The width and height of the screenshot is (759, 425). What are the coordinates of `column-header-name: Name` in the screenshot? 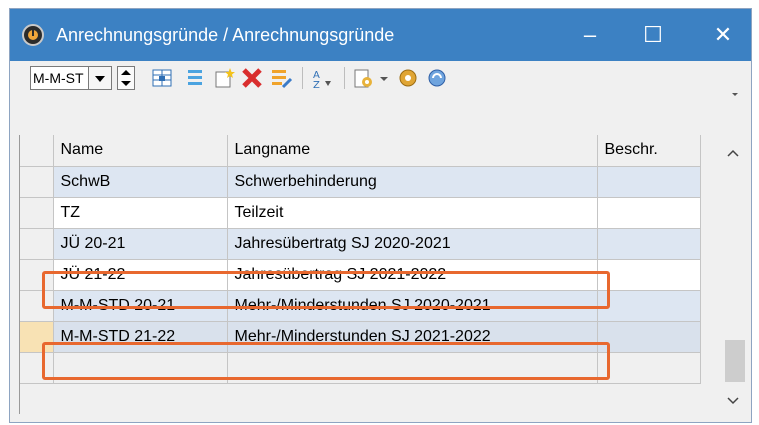 It's located at (140, 151).